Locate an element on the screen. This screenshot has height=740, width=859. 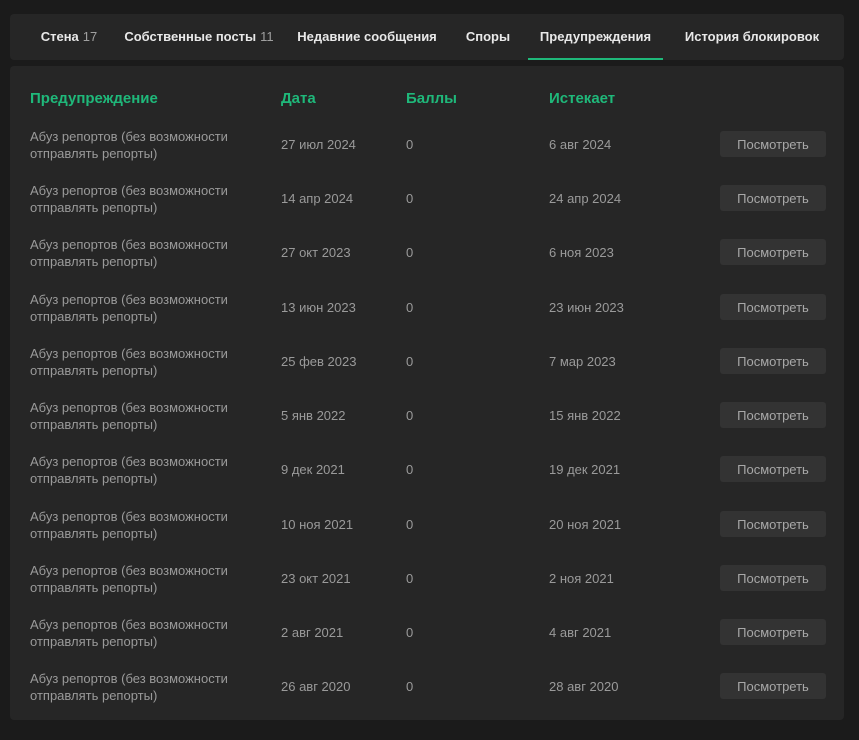
warning-date: 25 фев 2023 is located at coordinates (319, 361).